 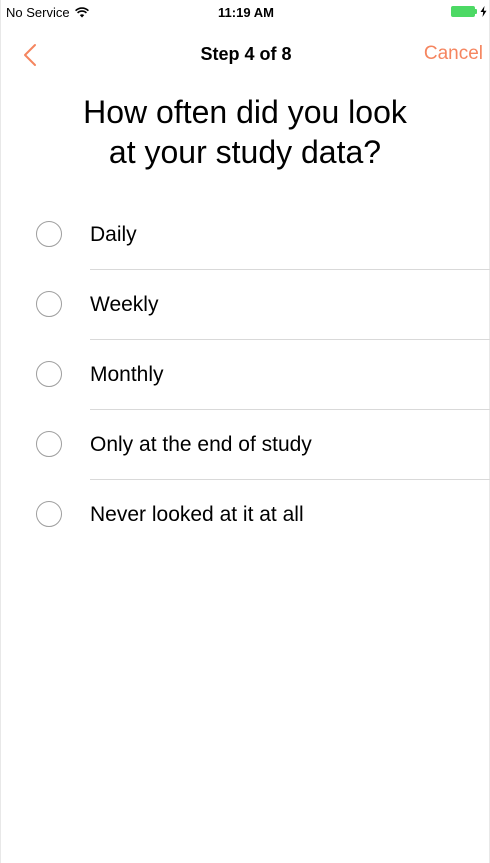 What do you see at coordinates (124, 304) in the screenshot?
I see `option-label: Weekly` at bounding box center [124, 304].